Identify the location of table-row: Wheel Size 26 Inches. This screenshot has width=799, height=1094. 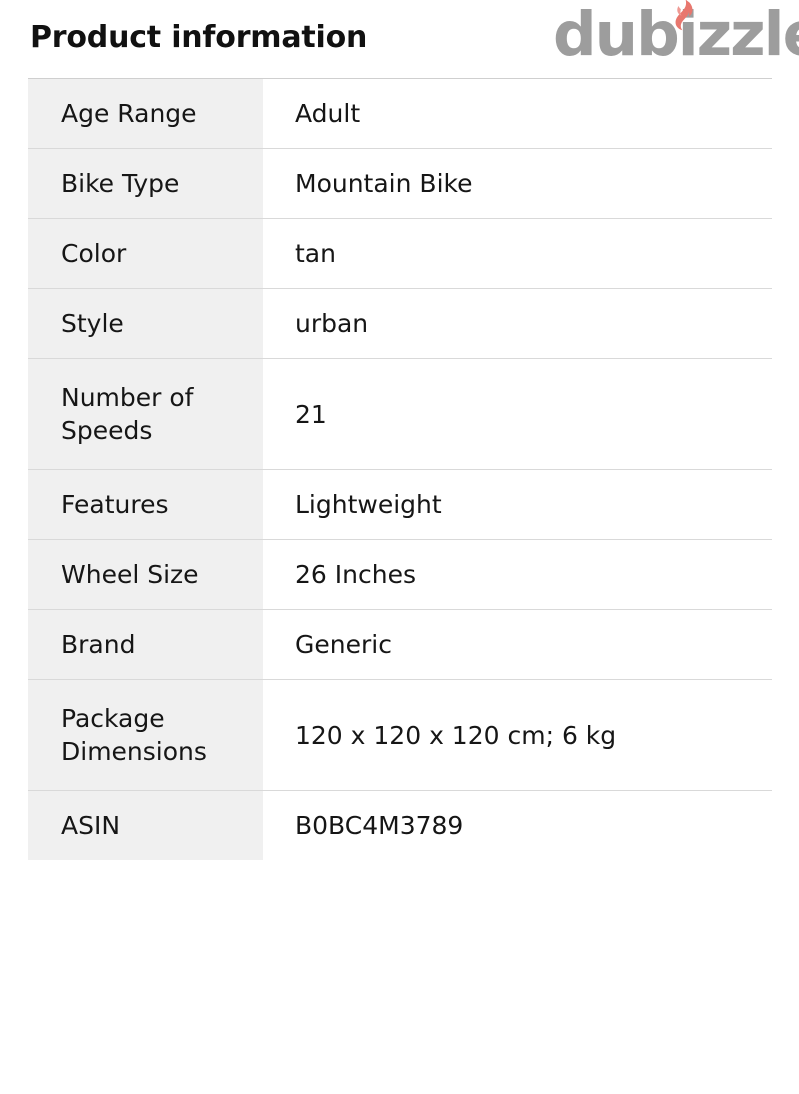
(400, 574).